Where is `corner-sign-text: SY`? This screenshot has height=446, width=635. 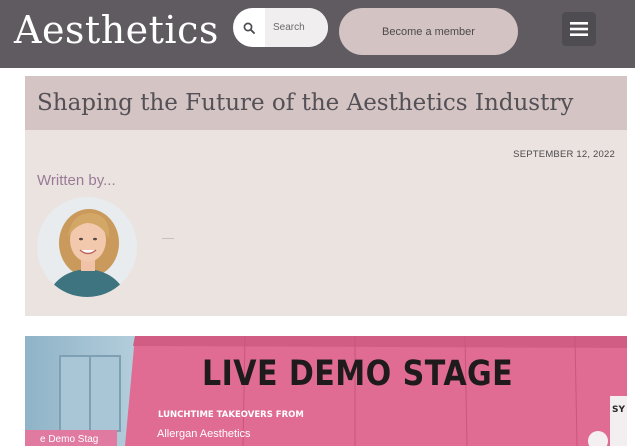
corner-sign-text: SY is located at coordinates (618, 410).